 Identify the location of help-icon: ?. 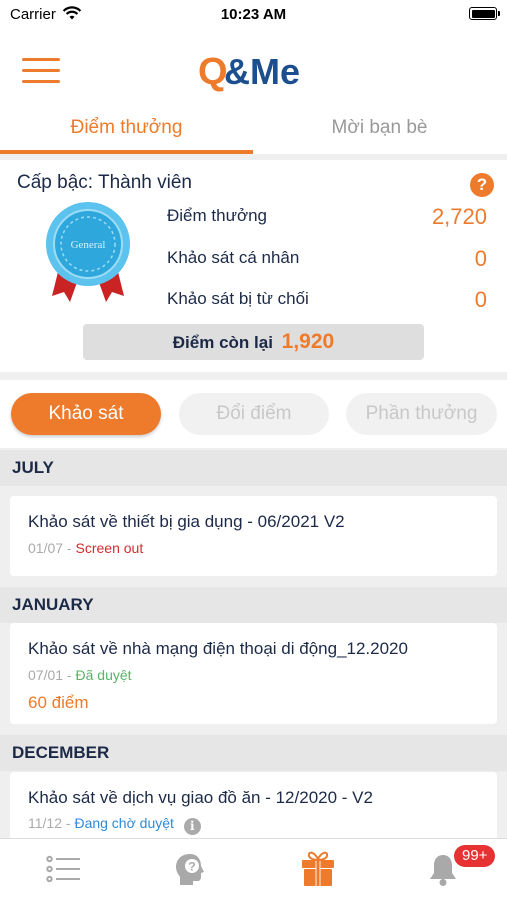
(482, 185).